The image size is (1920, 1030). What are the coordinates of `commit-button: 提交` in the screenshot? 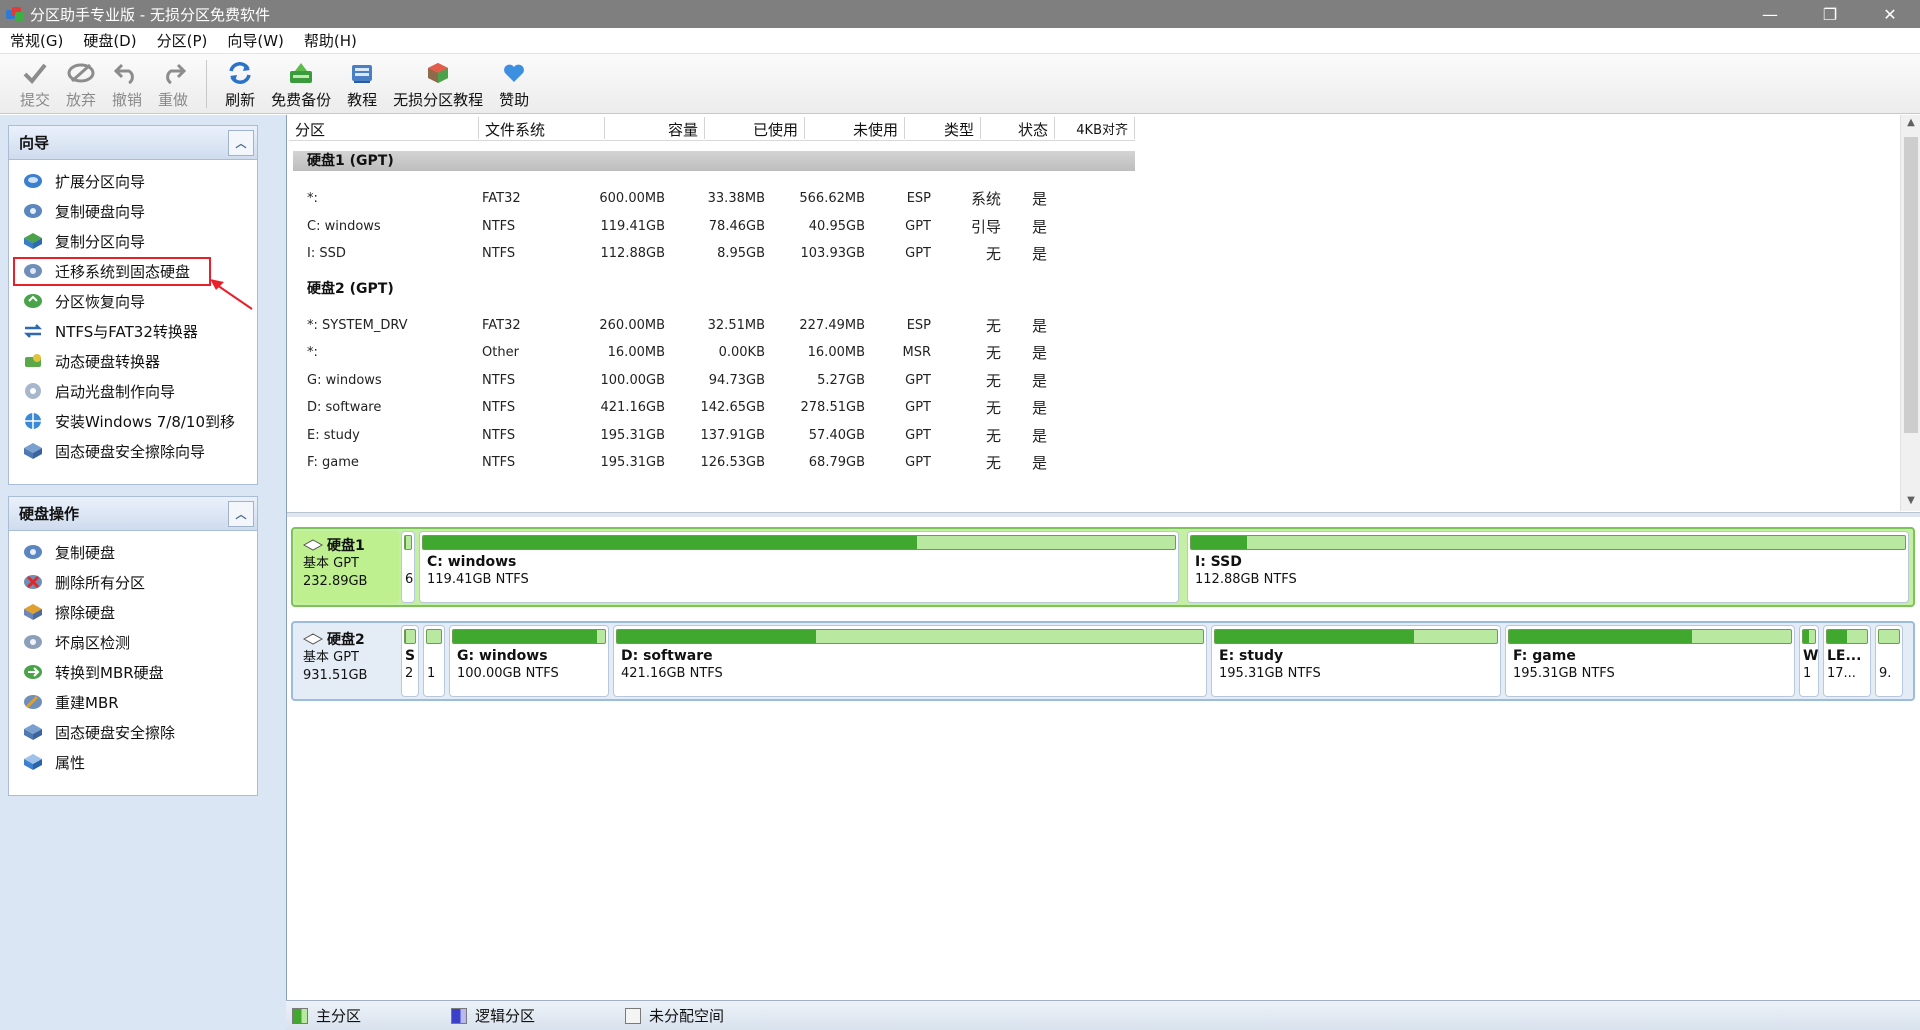 It's located at (35, 84).